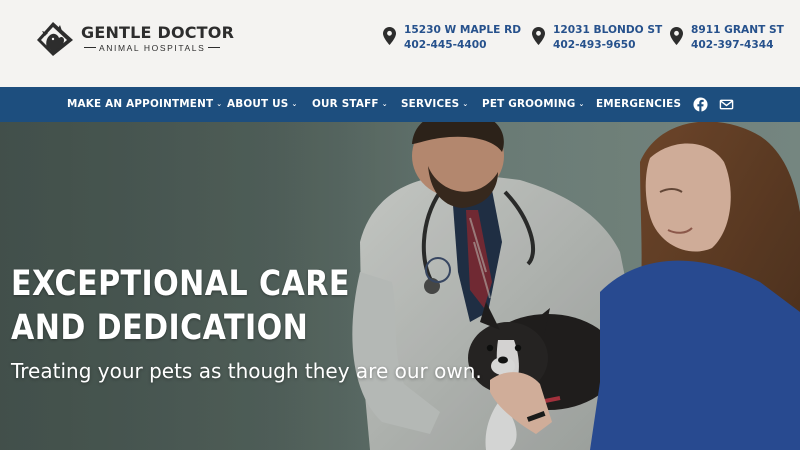  What do you see at coordinates (608, 30) in the screenshot?
I see `location-address: 12031 BLONDO ST` at bounding box center [608, 30].